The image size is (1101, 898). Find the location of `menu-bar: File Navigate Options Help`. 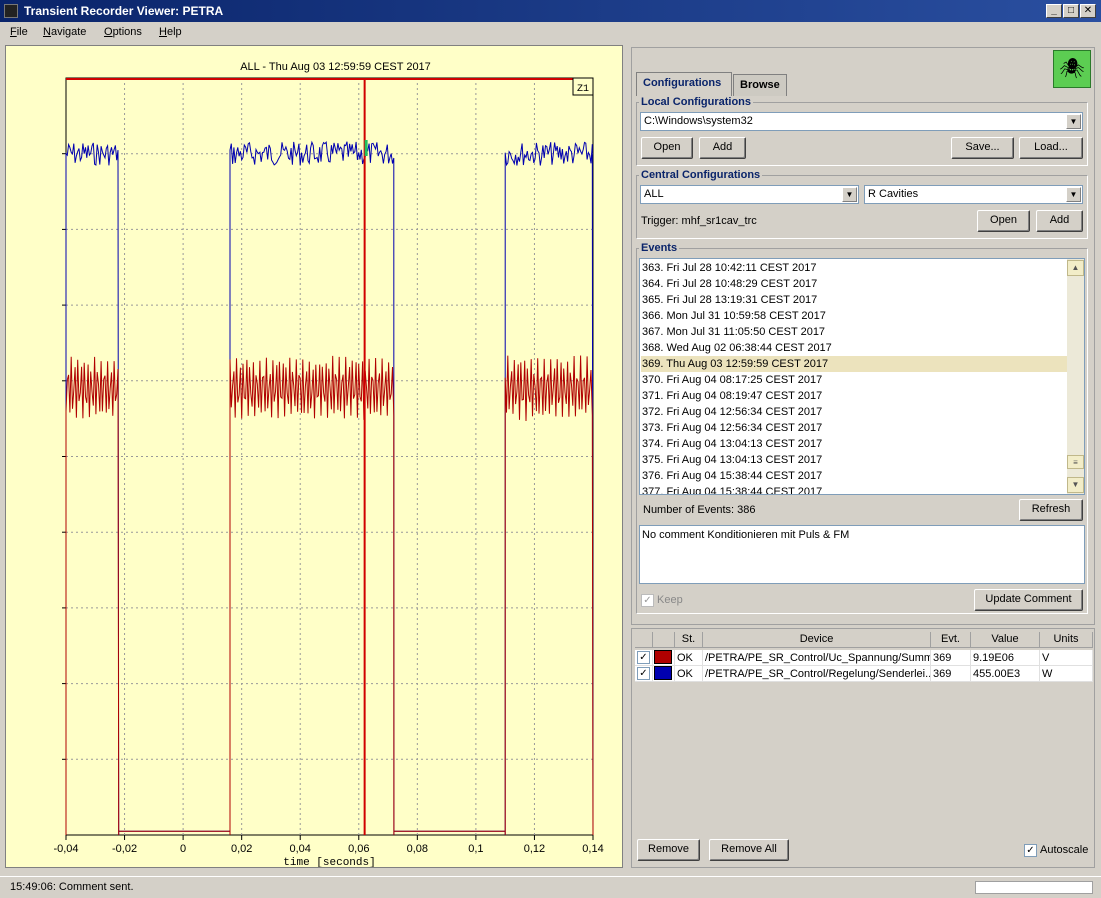

menu-bar: File Navigate Options Help is located at coordinates (550, 33).